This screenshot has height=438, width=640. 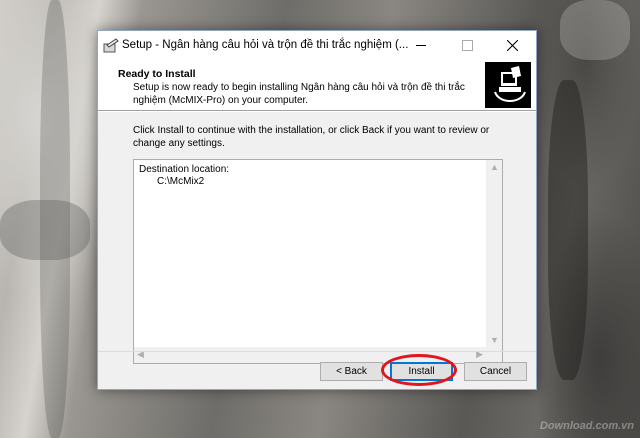 What do you see at coordinates (586, 426) in the screenshot?
I see `watermark-text: Download.com.vn` at bounding box center [586, 426].